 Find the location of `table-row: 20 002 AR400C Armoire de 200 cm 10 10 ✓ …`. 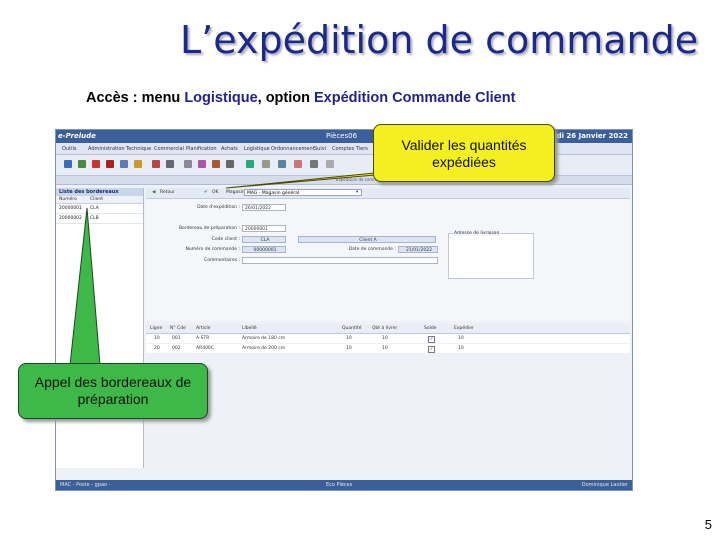

table-row: 20 002 AR400C Armoire de 200 cm 10 10 ✓ … is located at coordinates (388, 349).